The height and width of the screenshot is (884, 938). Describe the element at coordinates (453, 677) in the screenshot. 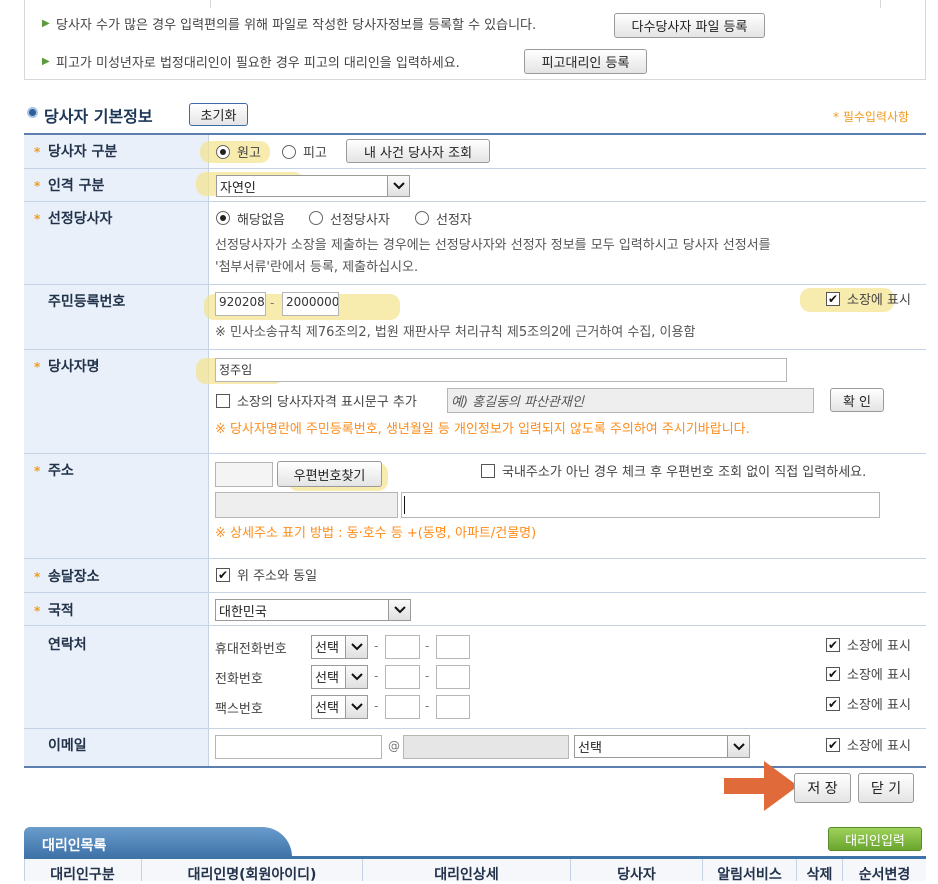

I see `phone-last-input` at that location.